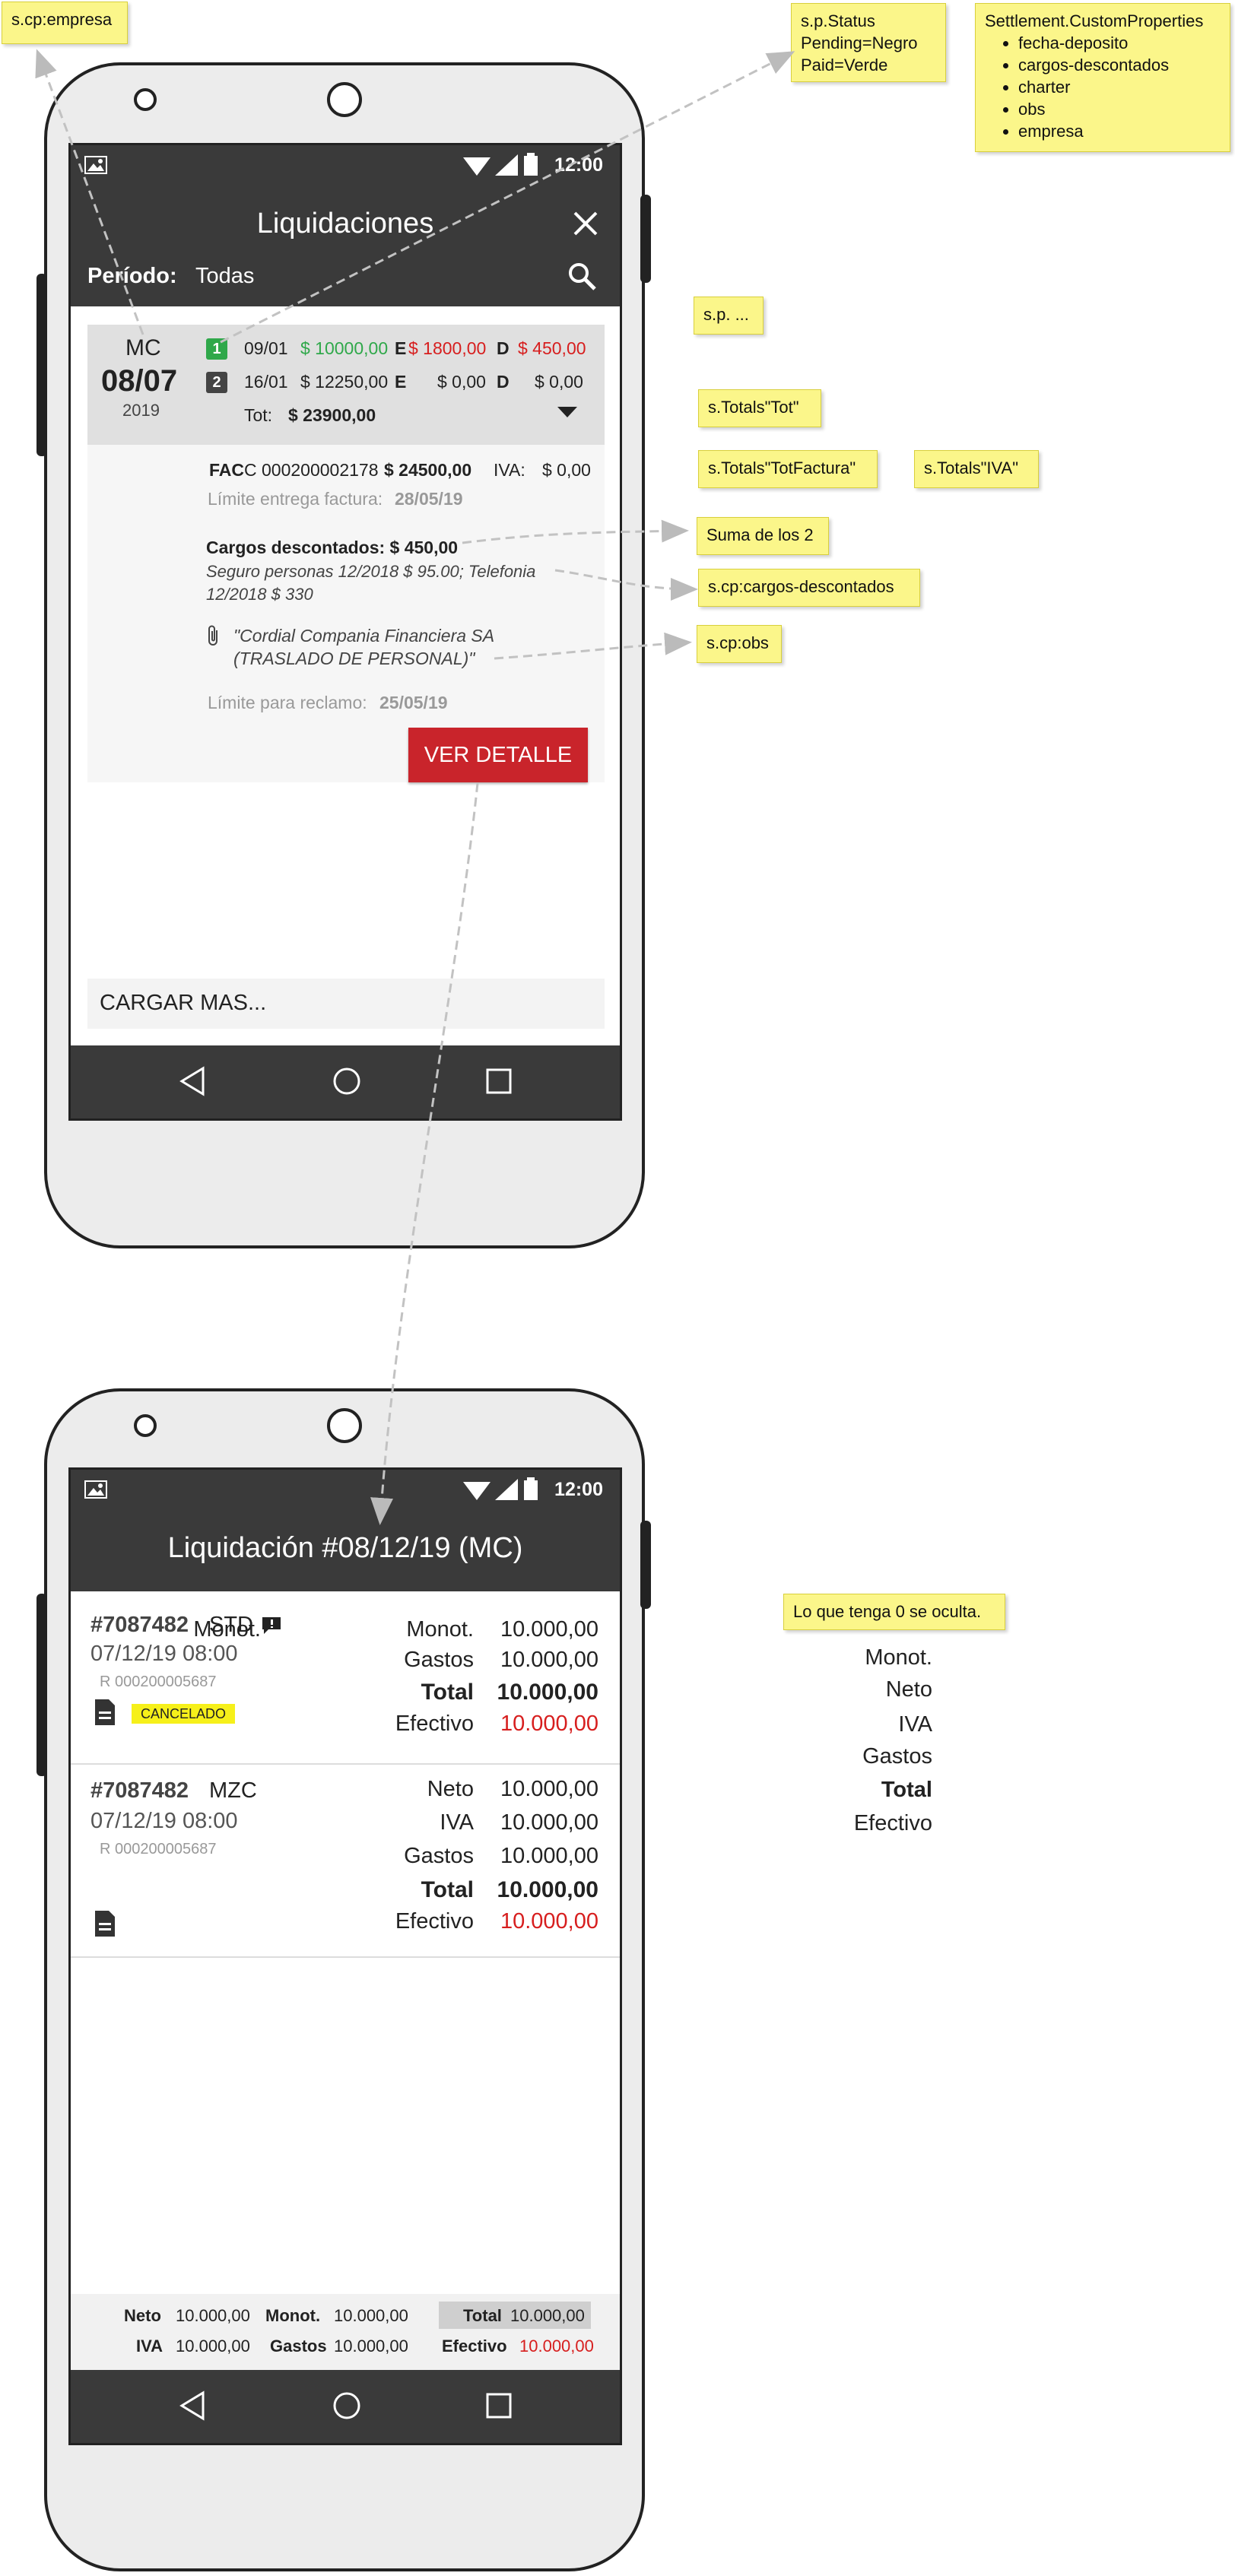 This screenshot has height=2576, width=1235. I want to click on arrow-status, so click(508, 197).